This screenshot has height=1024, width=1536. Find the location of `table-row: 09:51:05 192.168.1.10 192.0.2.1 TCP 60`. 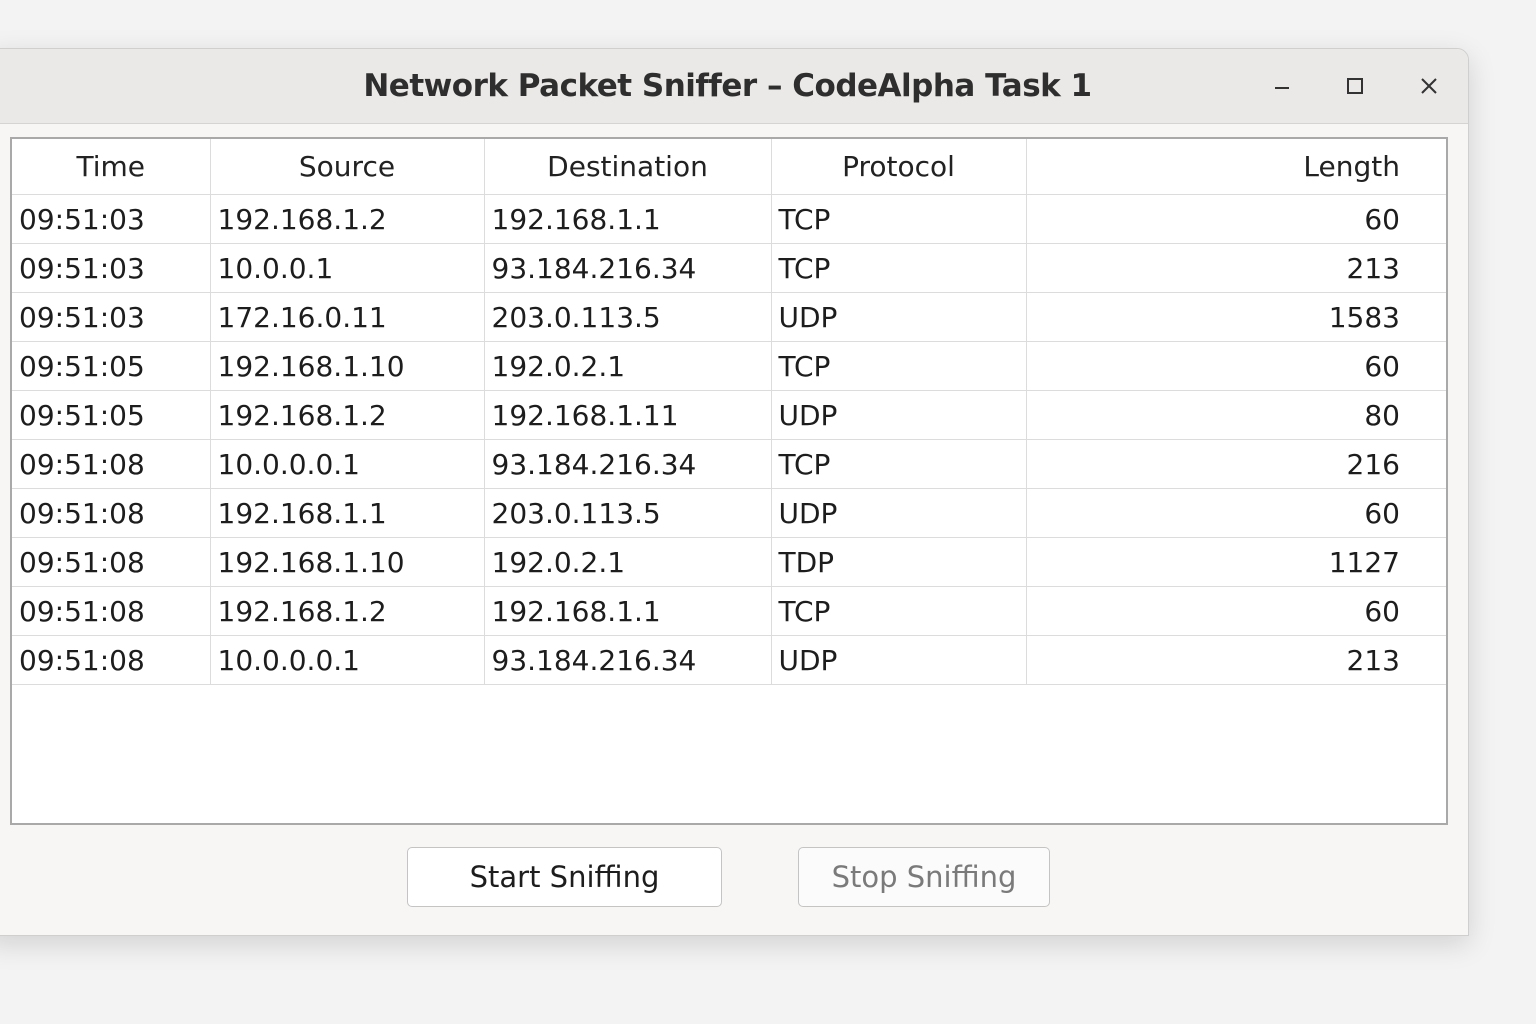

table-row: 09:51:05 192.168.1.10 192.0.2.1 TCP 60 is located at coordinates (729, 366).